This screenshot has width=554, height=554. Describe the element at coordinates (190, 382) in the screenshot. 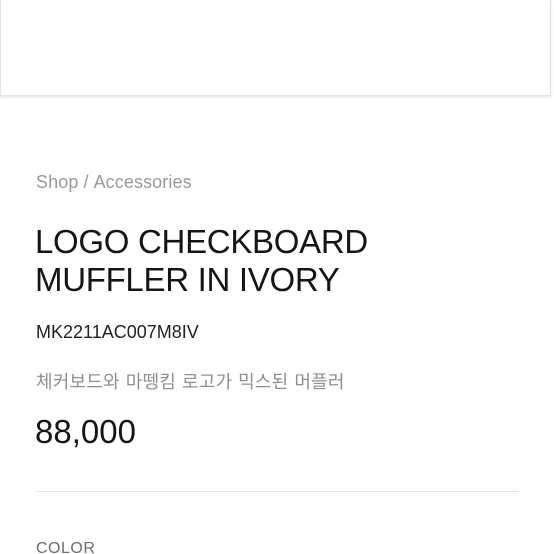

I see `product-description: 체커보드와 마뗑킴 로고가 믹스된 머플러` at that location.